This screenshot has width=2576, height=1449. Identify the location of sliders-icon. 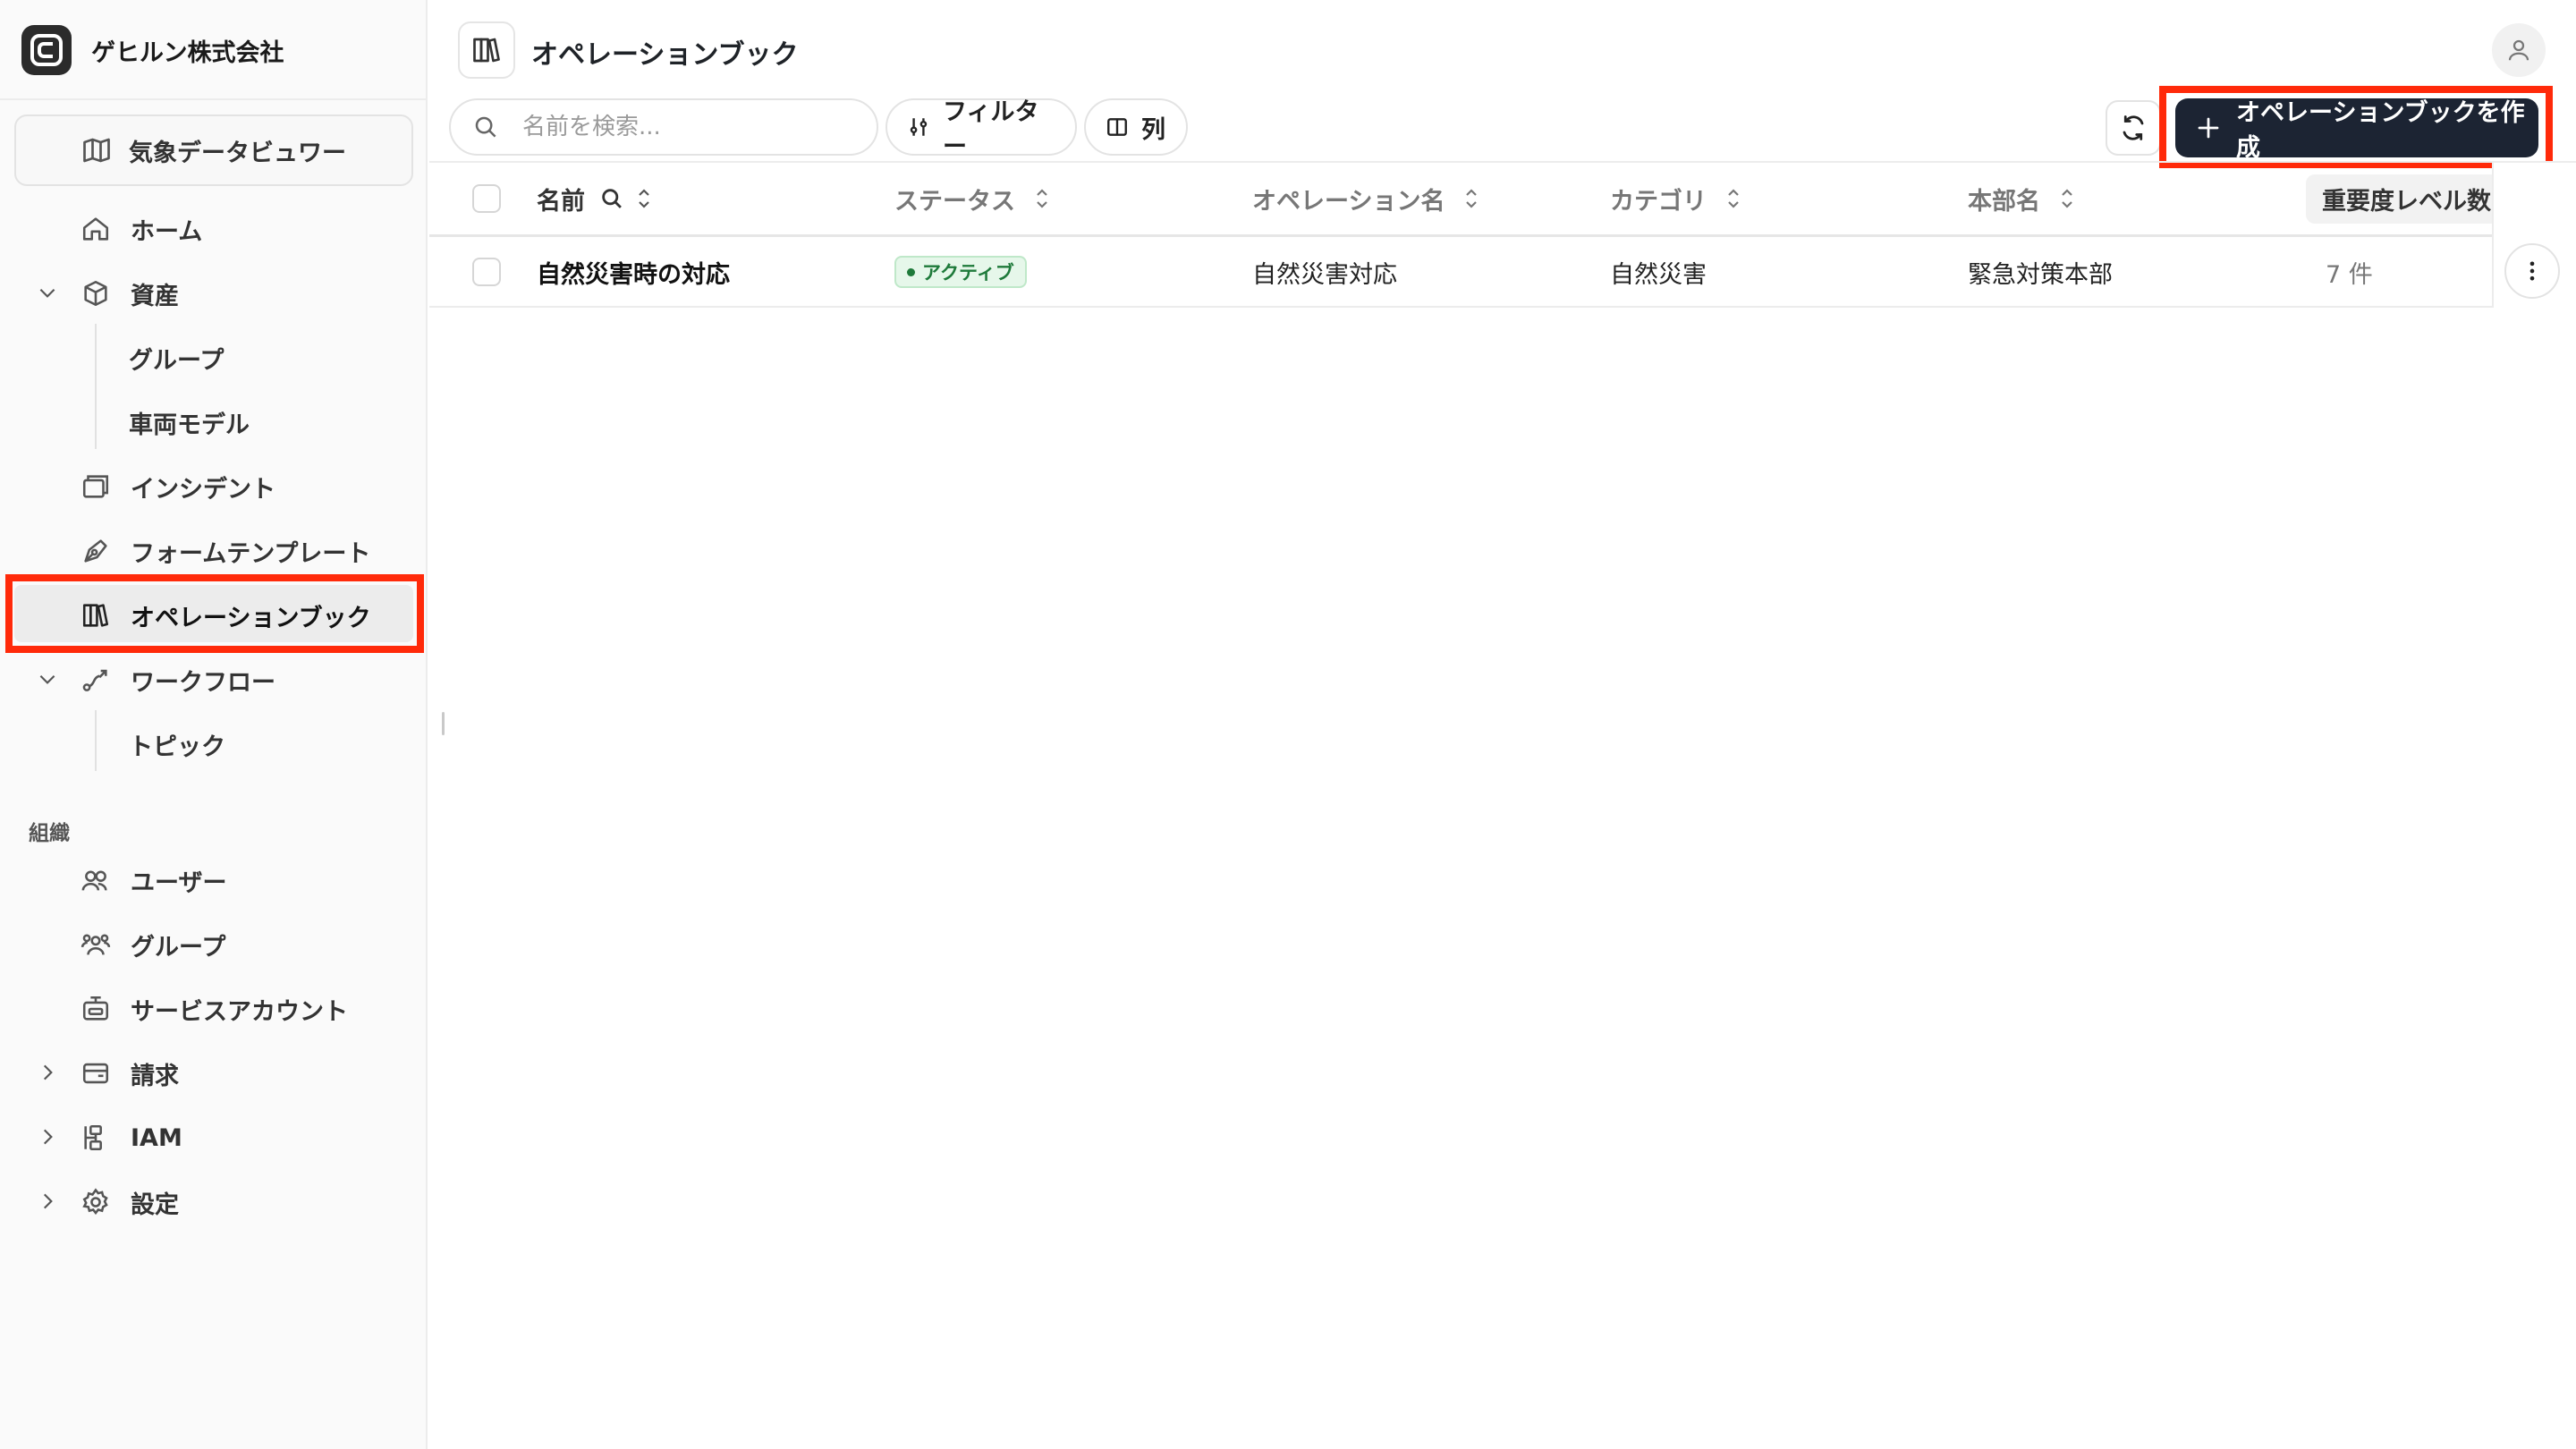
(918, 127).